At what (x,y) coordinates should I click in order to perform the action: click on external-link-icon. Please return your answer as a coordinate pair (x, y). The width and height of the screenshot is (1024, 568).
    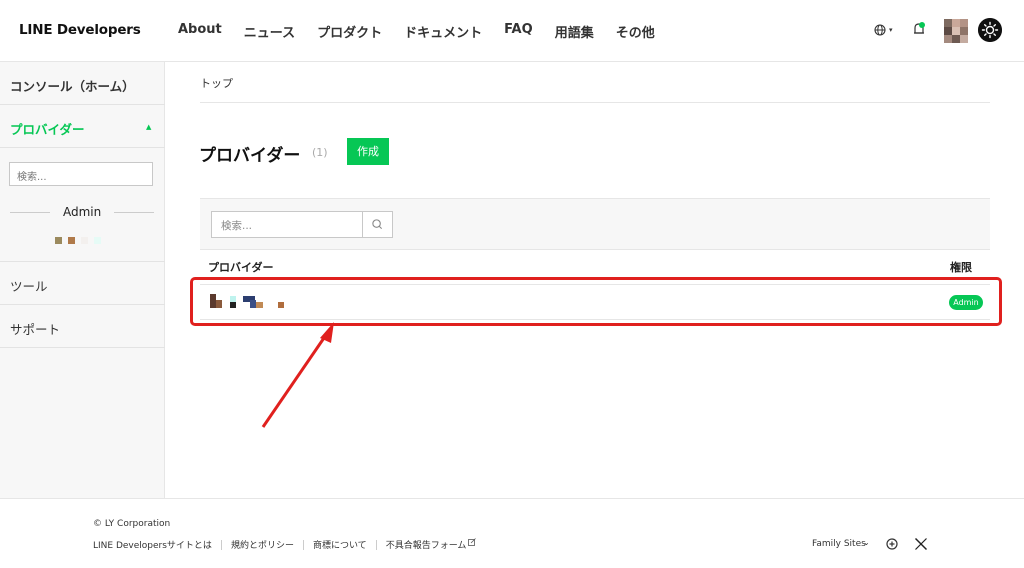
    Looking at the image, I should click on (472, 542).